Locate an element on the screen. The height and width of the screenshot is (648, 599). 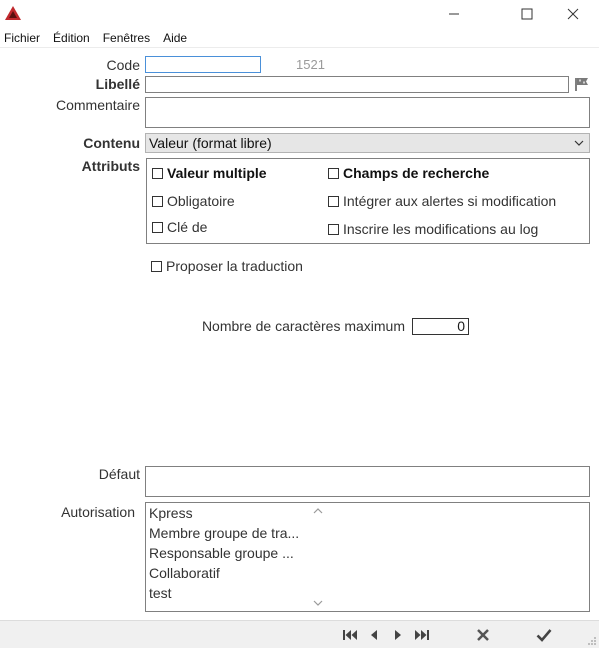
valeur-multiple-checkbox: Valeur multiple is located at coordinates (209, 173).